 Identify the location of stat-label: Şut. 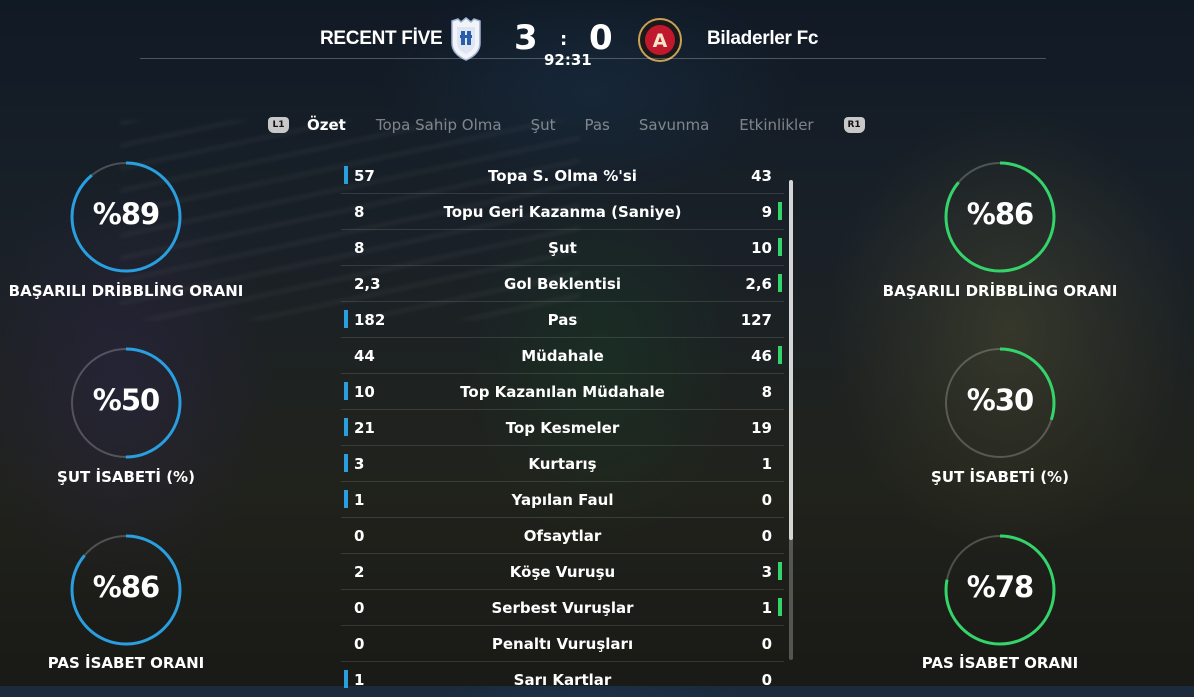
(562, 248).